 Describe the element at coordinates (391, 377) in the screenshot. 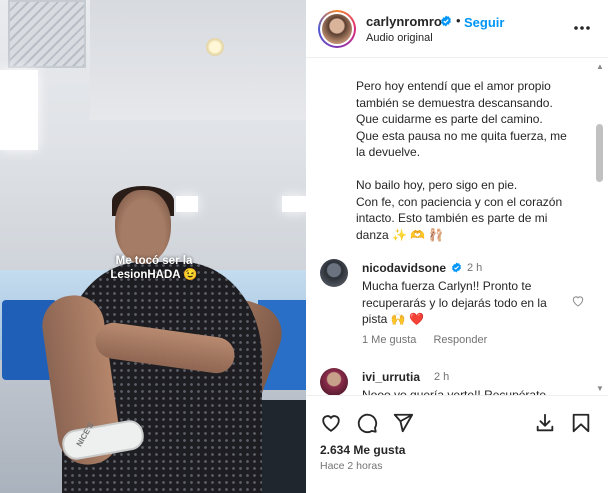

I see `comment-username: ivi_urrutia` at that location.